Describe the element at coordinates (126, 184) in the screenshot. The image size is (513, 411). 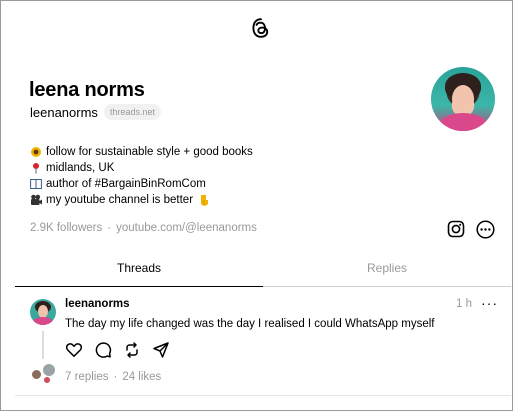
I see `bio-text: author of #BargainBinRomCom` at that location.